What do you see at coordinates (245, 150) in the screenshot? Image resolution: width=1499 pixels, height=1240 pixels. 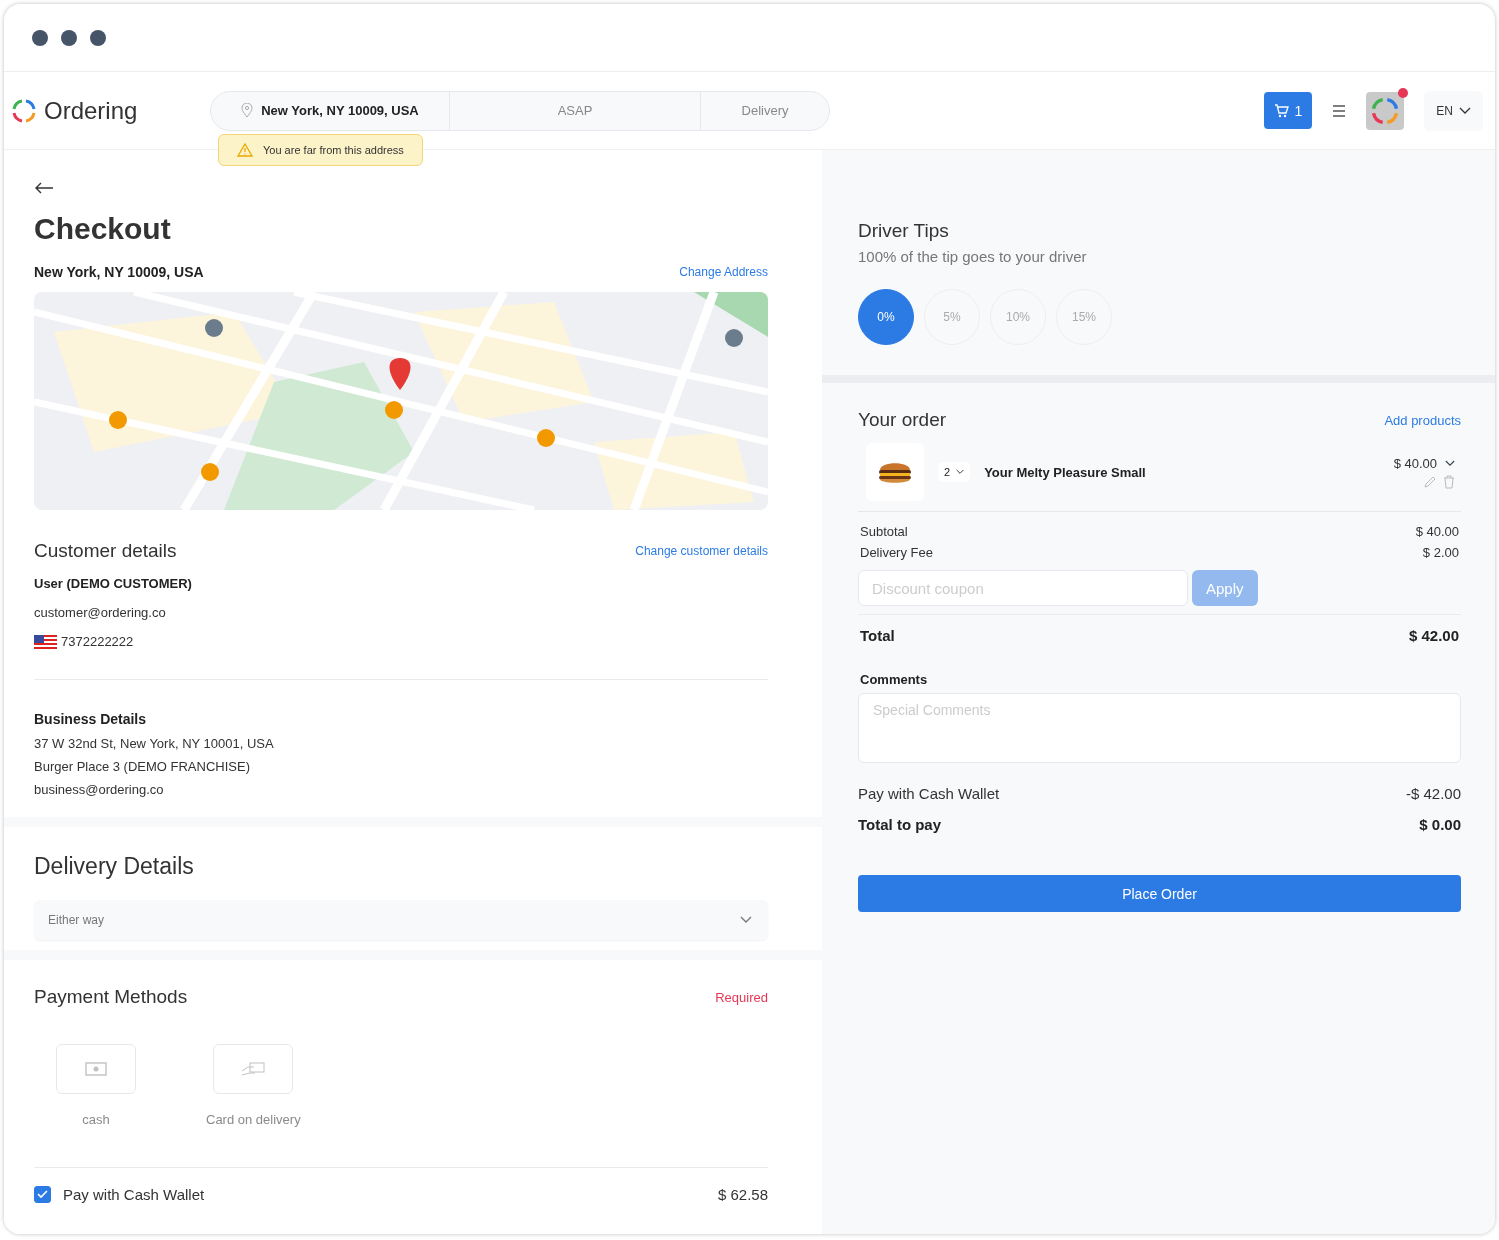 I see `warning-icon` at bounding box center [245, 150].